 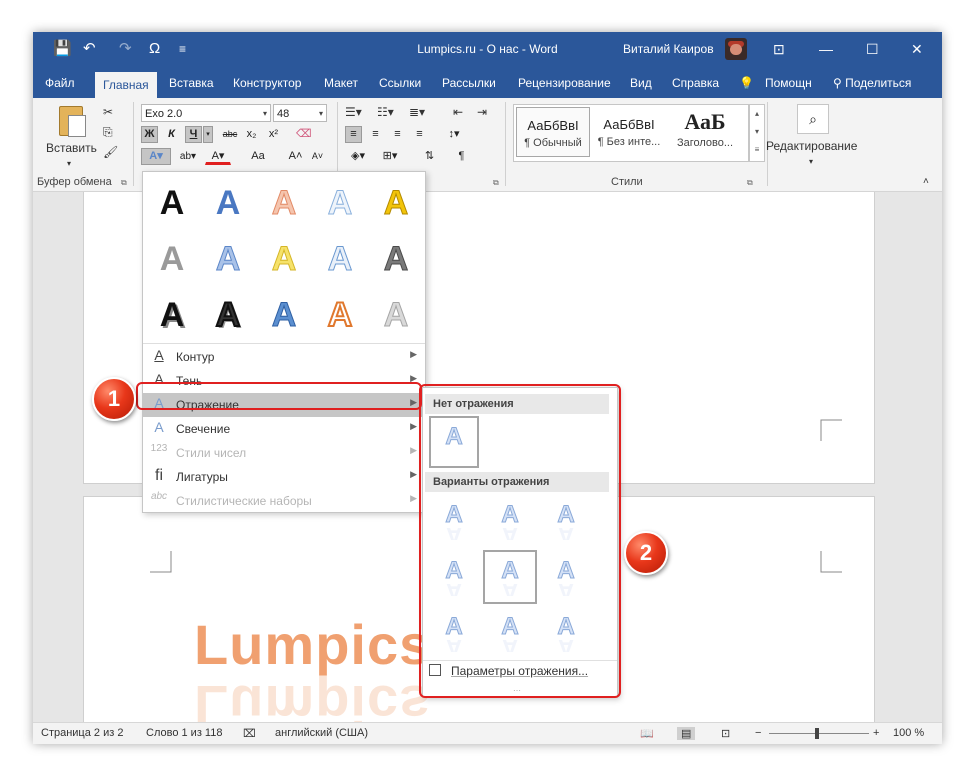 I want to click on paste-chevron-icon: ▾, so click(x=69, y=164).